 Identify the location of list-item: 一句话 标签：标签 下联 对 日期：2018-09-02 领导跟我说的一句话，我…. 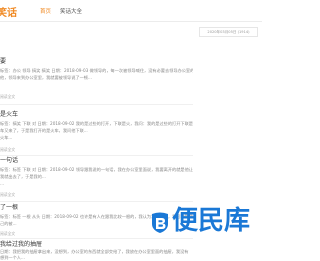
(96, 179).